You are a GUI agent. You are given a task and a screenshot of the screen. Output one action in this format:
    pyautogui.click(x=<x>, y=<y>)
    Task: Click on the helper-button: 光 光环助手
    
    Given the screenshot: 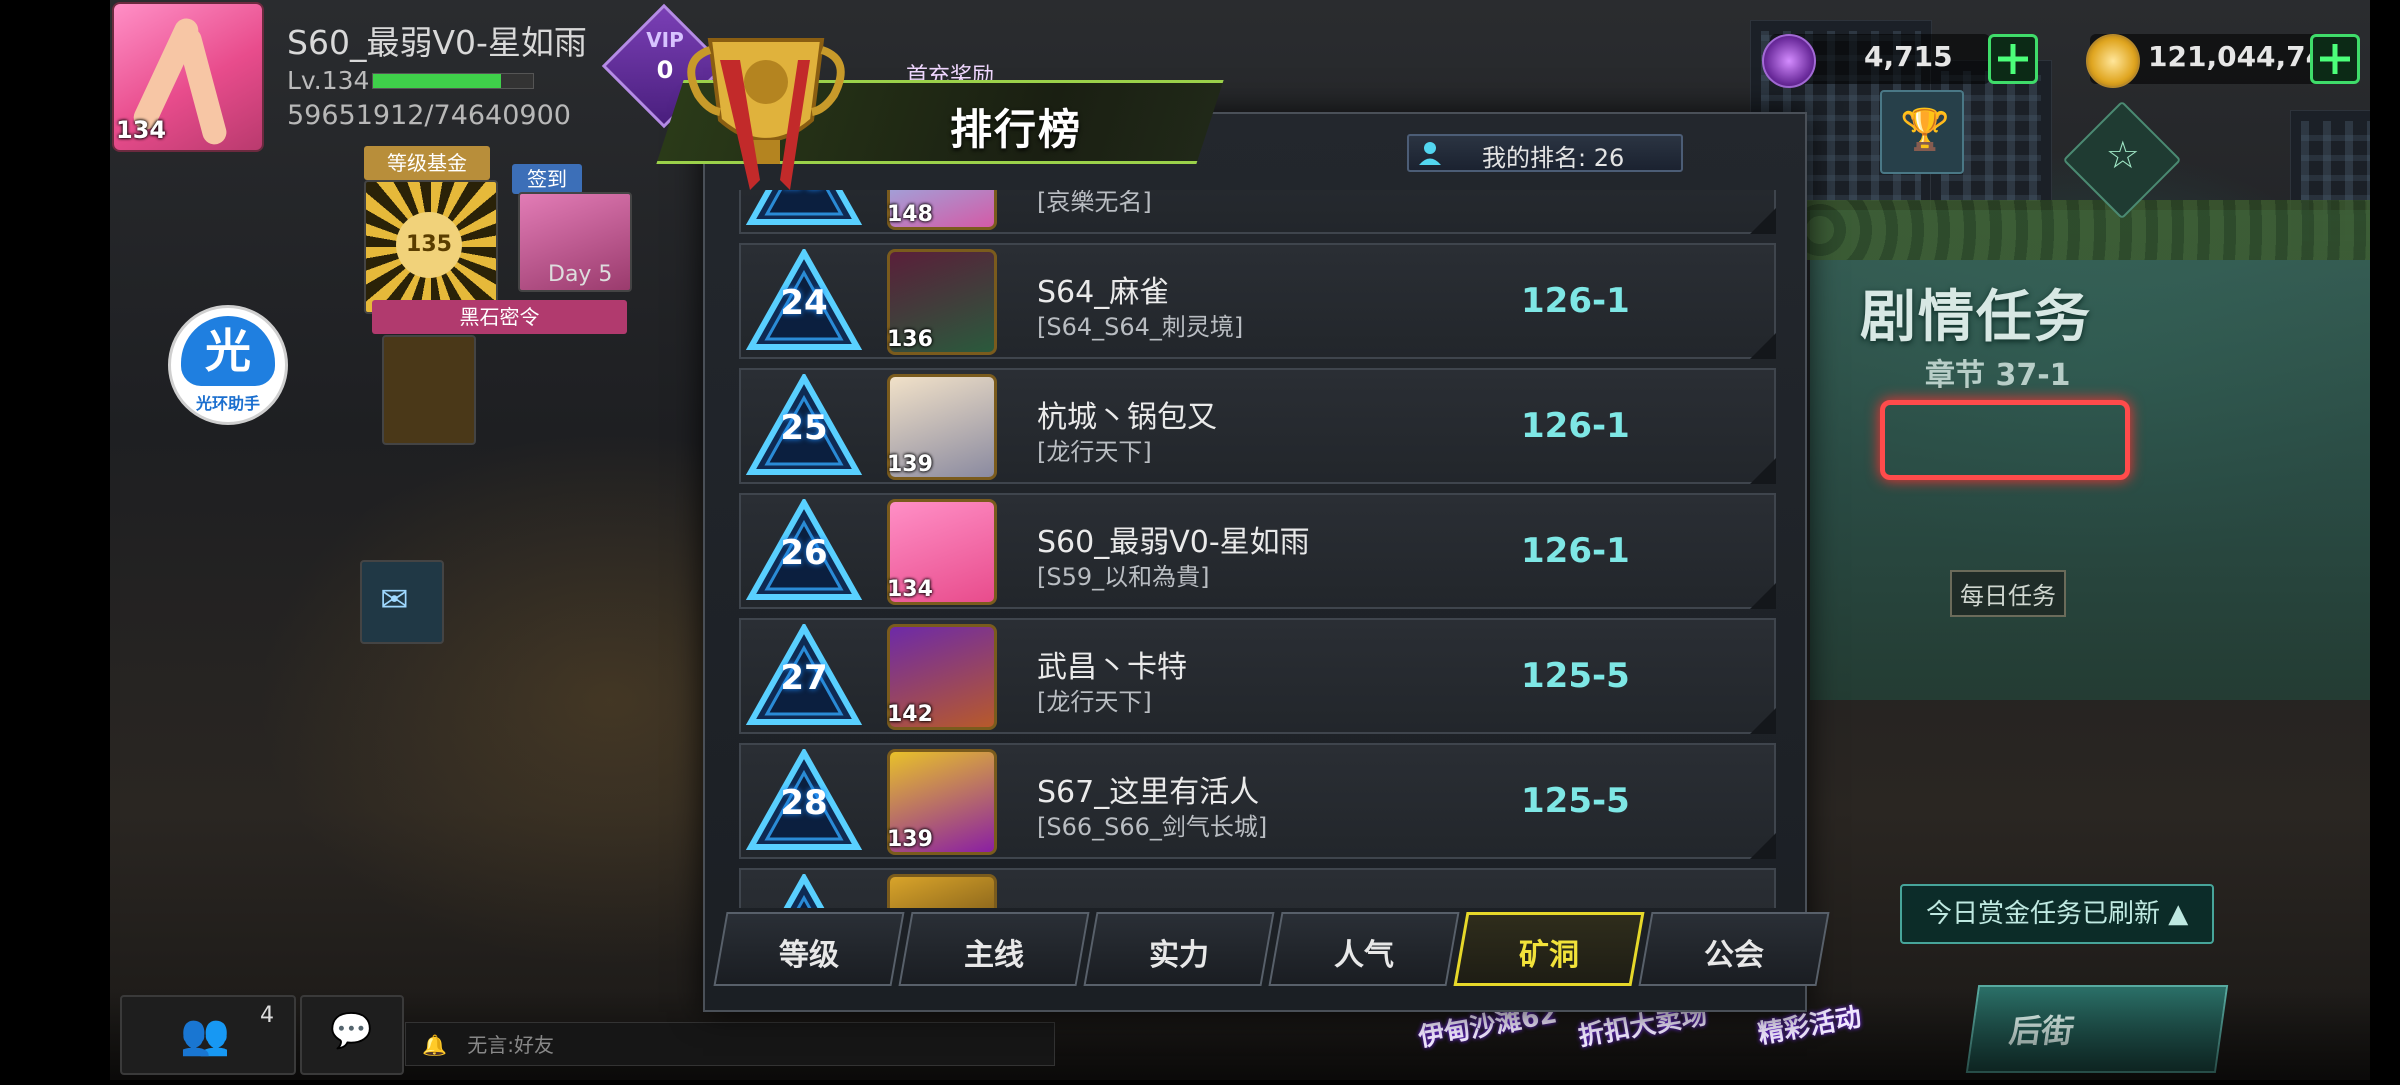 What is the action you would take?
    pyautogui.click(x=228, y=365)
    